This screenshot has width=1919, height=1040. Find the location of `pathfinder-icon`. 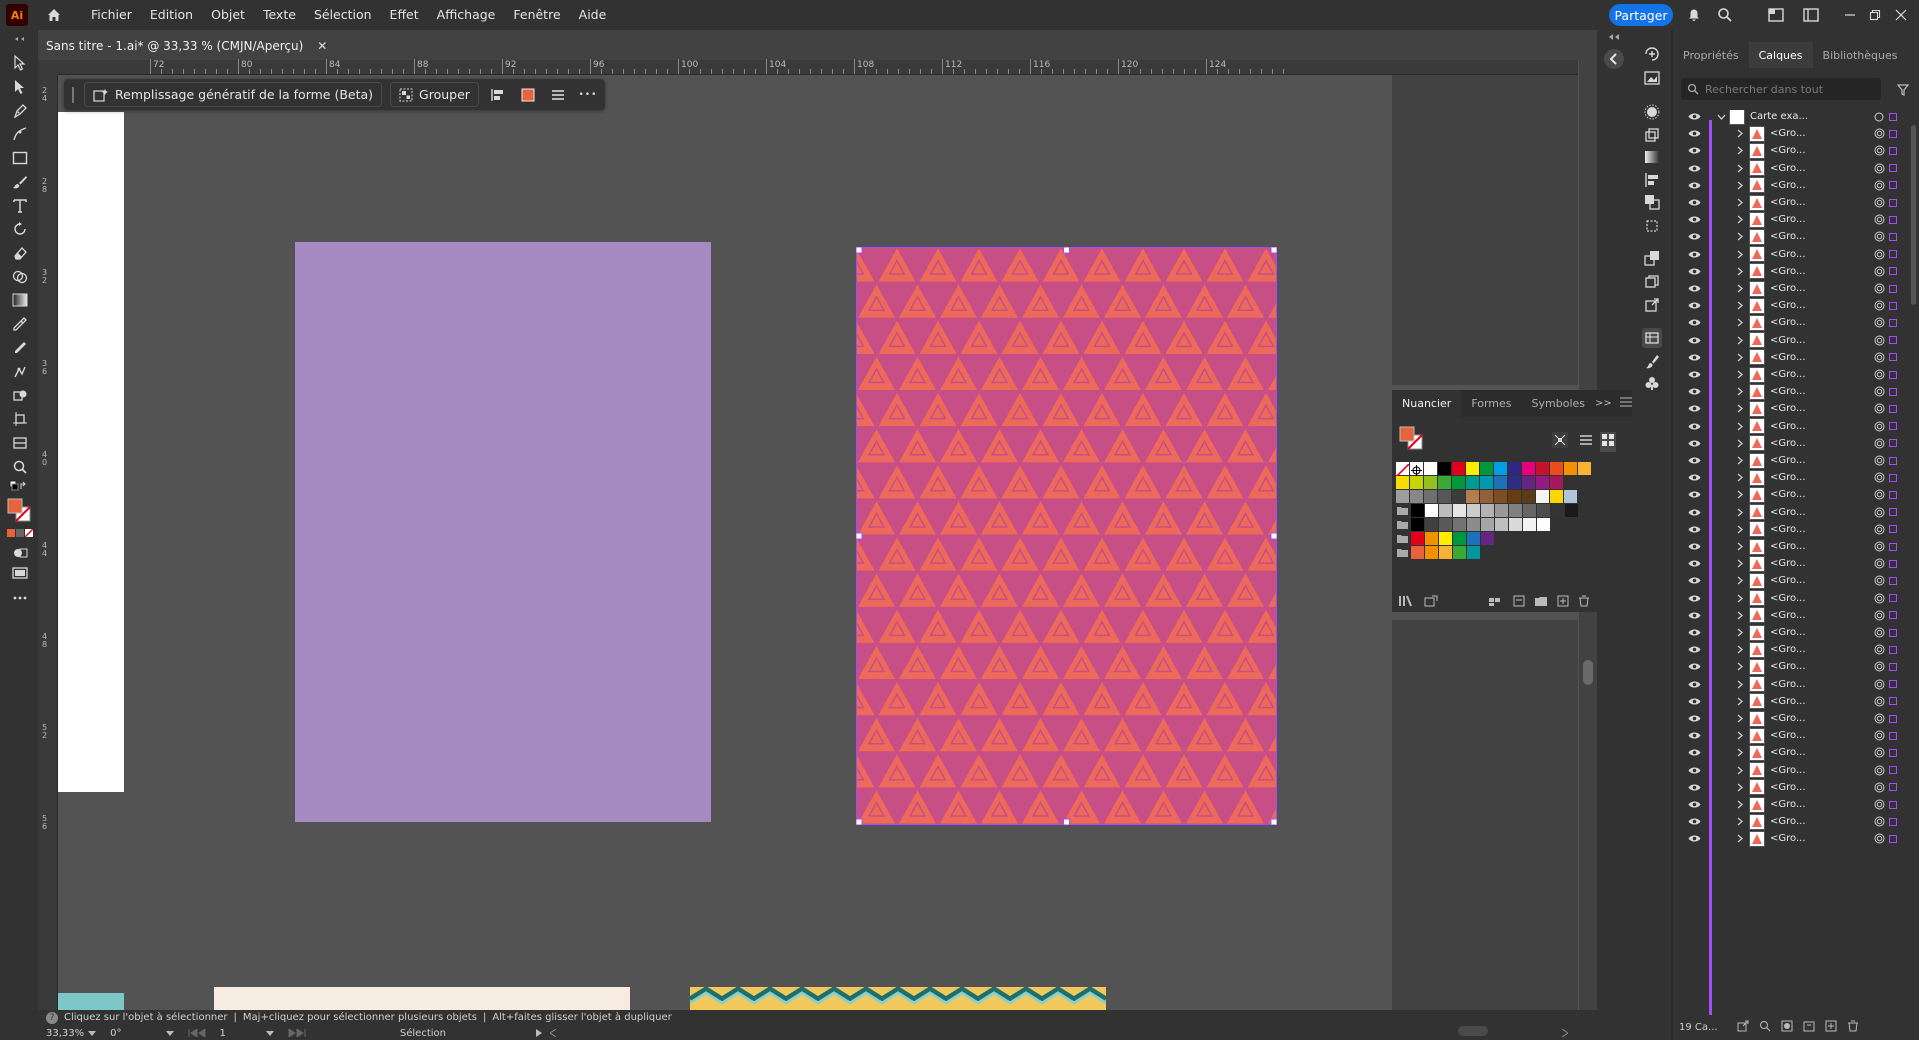

pathfinder-icon is located at coordinates (1652, 202).